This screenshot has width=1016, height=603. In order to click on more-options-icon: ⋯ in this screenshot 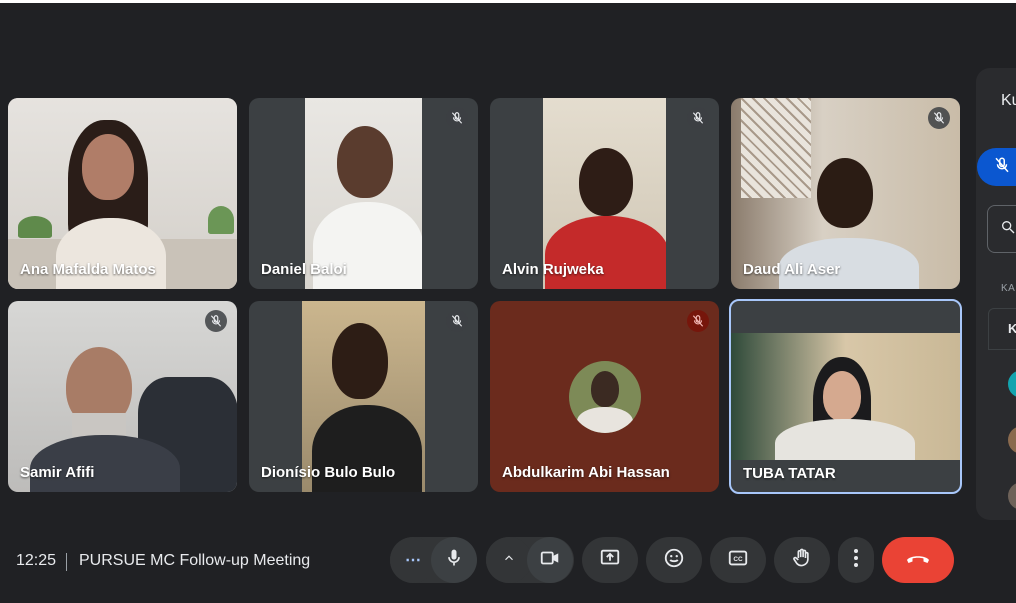, I will do `click(413, 560)`.